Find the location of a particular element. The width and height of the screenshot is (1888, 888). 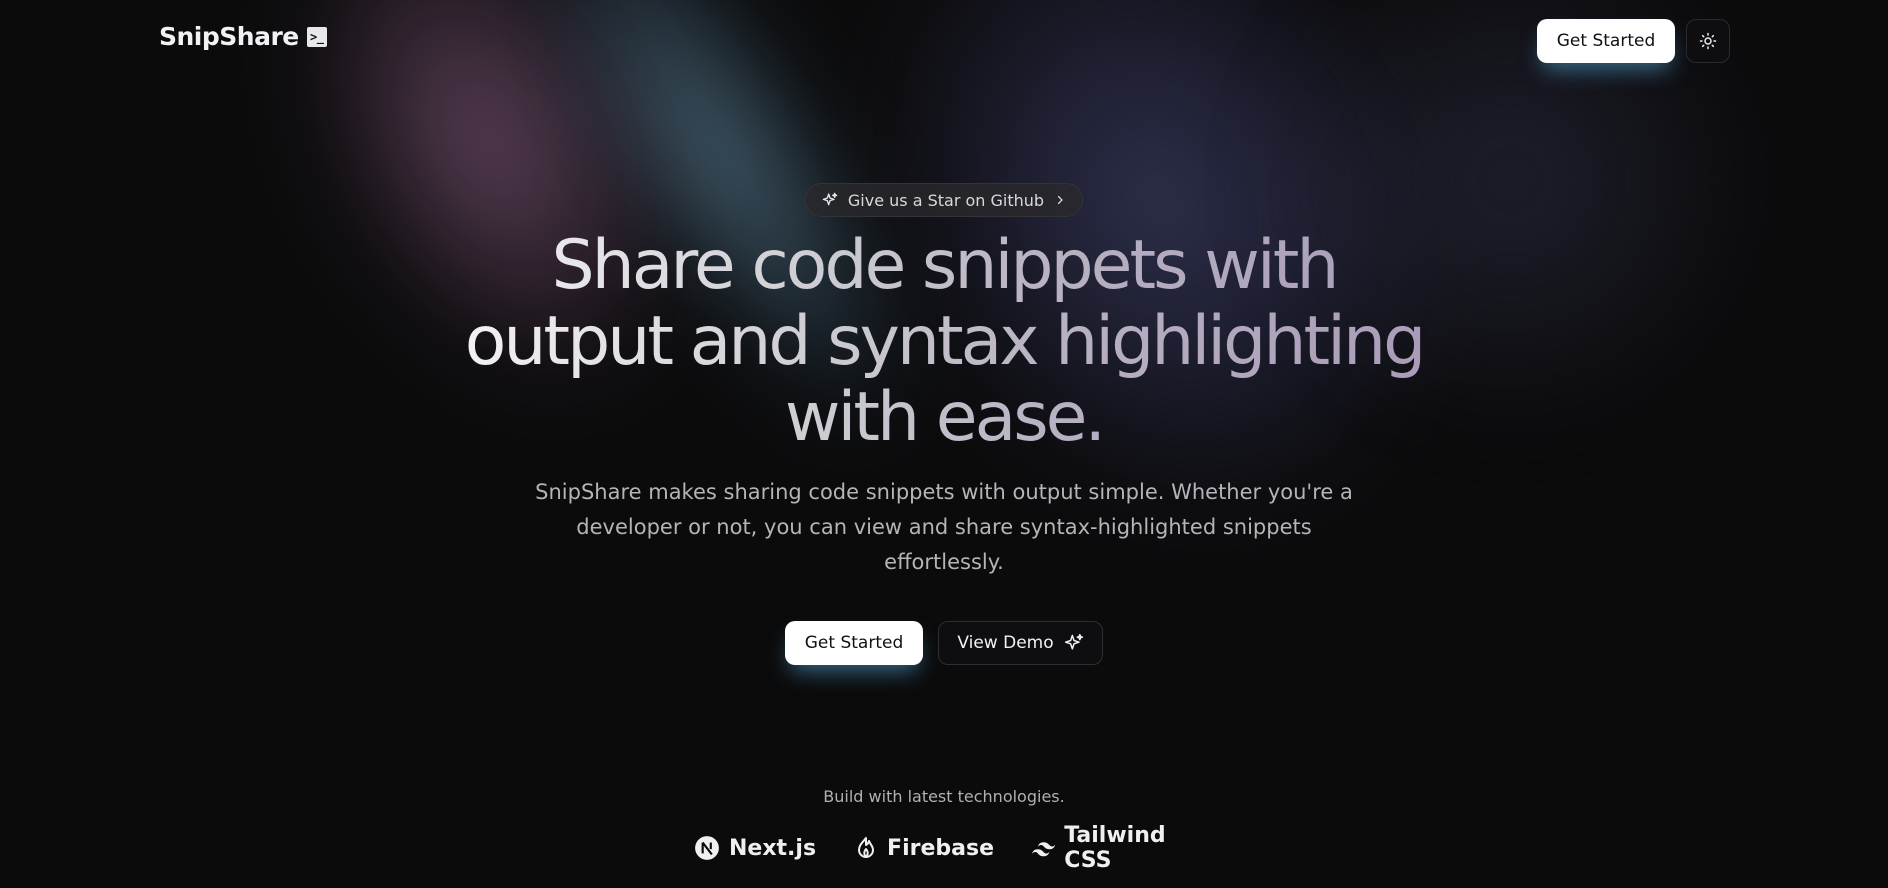

hero-get-started-button: Get Started is located at coordinates (854, 643).